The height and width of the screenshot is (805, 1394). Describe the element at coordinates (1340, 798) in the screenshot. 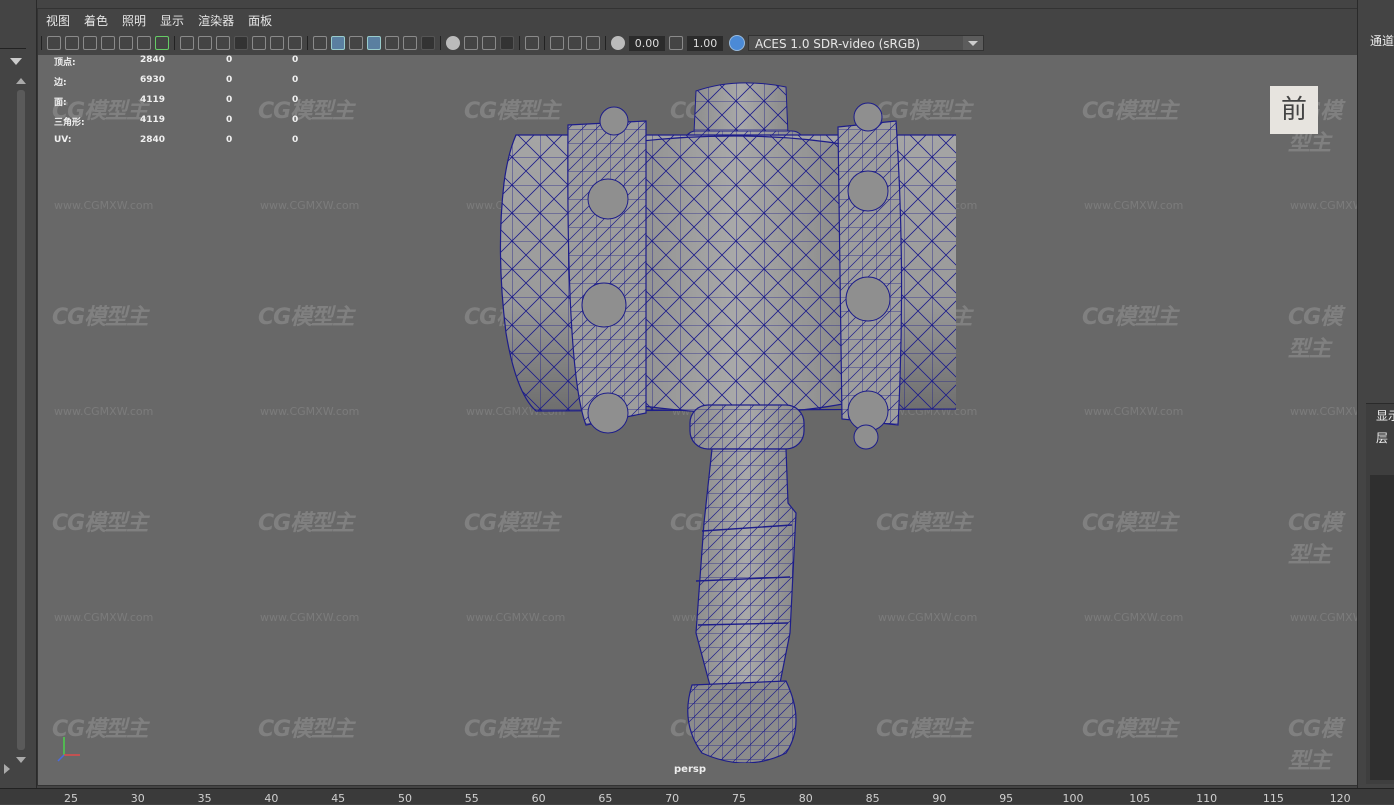

I see `time-tick-label: 120` at that location.